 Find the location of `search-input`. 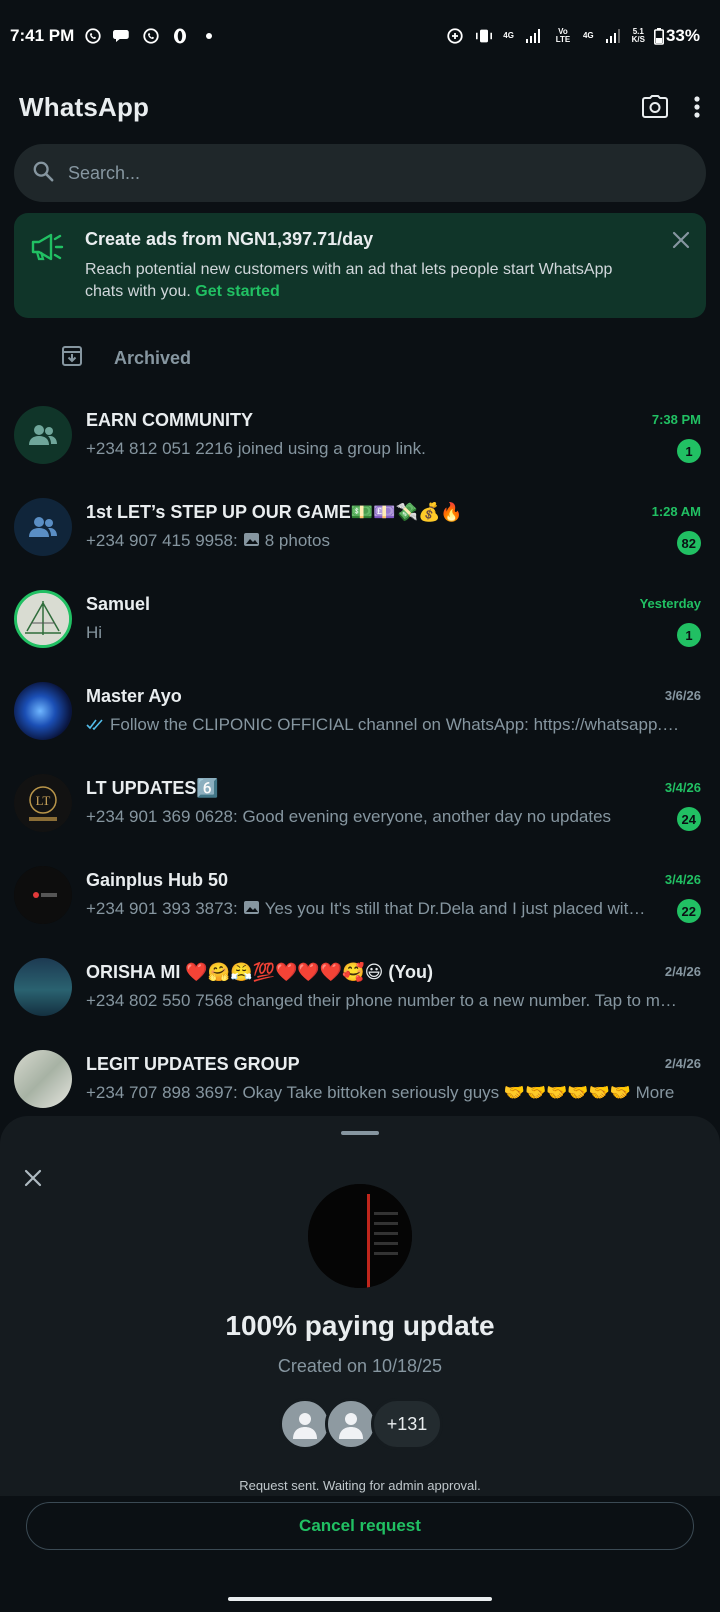

search-input is located at coordinates (368, 173).